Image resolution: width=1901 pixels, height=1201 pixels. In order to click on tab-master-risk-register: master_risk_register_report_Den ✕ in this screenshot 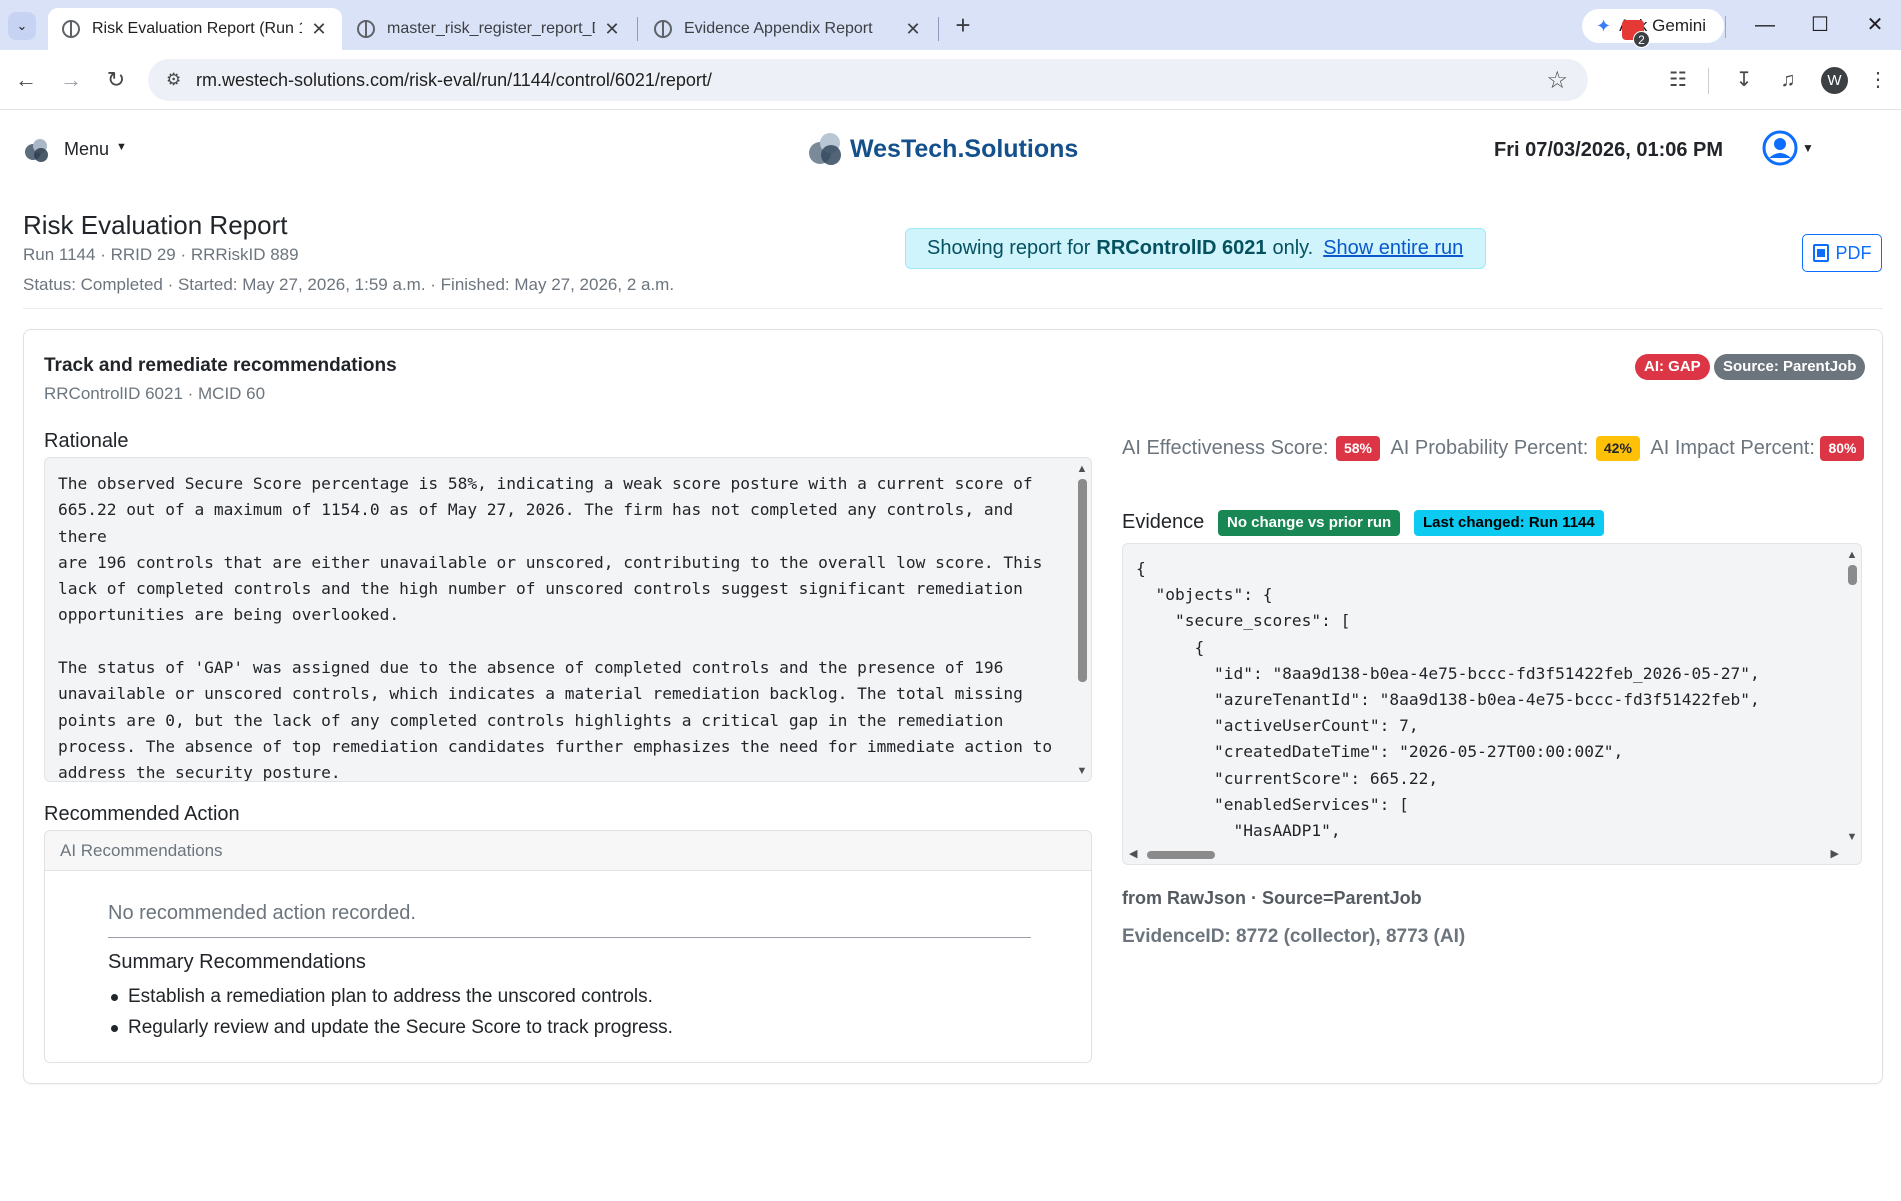, I will do `click(489, 29)`.